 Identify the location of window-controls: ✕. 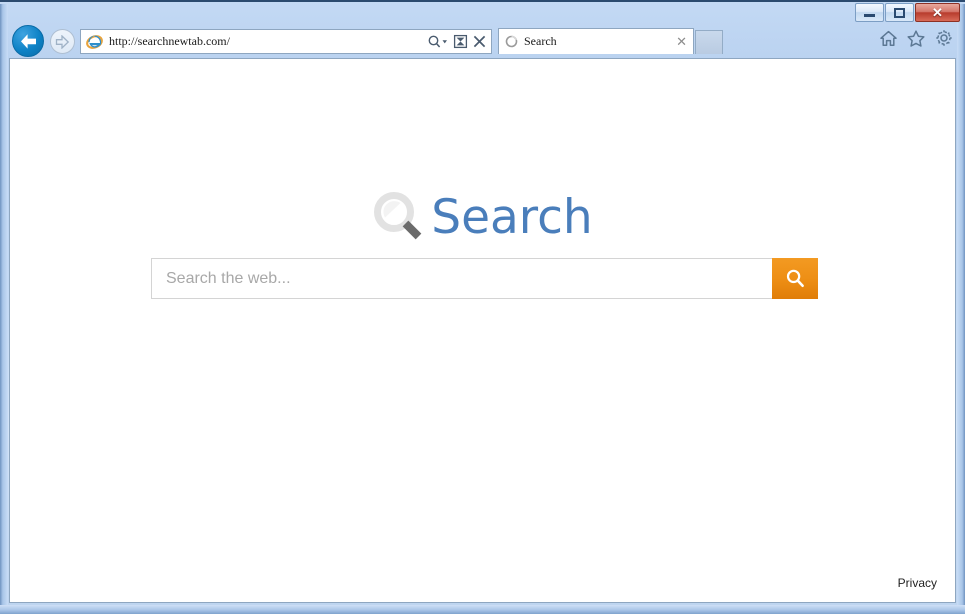
(907, 12).